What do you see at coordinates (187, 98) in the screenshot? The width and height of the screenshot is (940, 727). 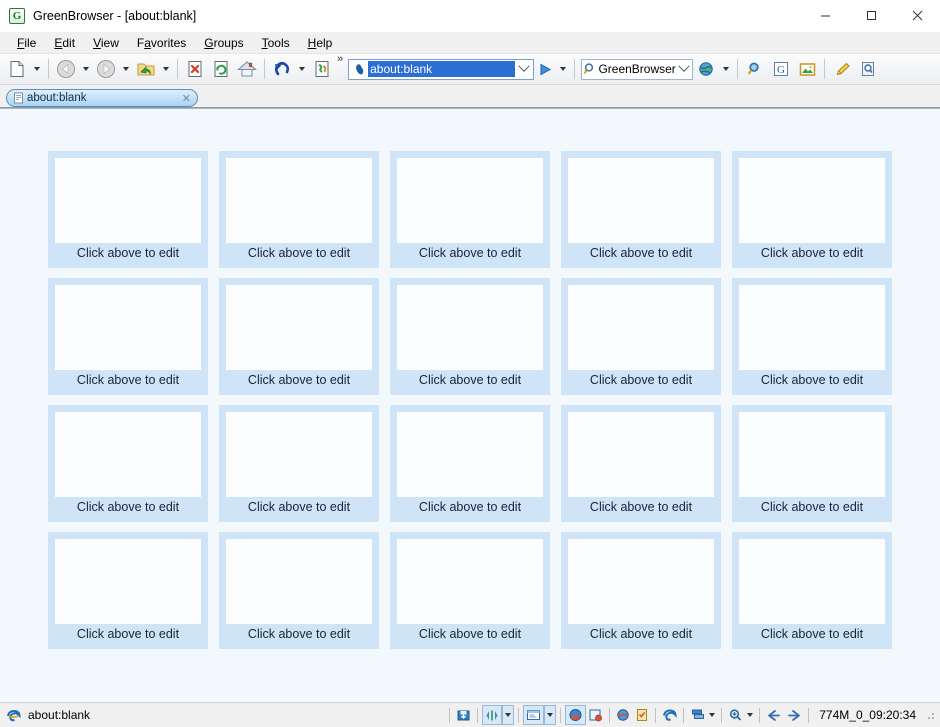 I see `tab-close-icon: ✕` at bounding box center [187, 98].